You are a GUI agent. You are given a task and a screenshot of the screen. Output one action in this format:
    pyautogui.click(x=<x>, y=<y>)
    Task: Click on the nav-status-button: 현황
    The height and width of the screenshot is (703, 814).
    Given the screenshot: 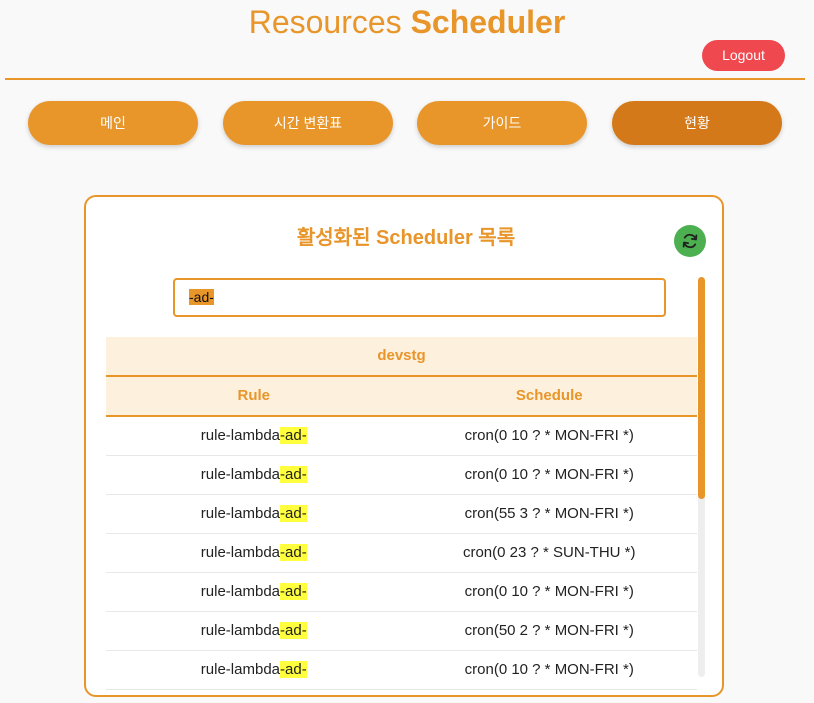 What is the action you would take?
    pyautogui.click(x=697, y=123)
    